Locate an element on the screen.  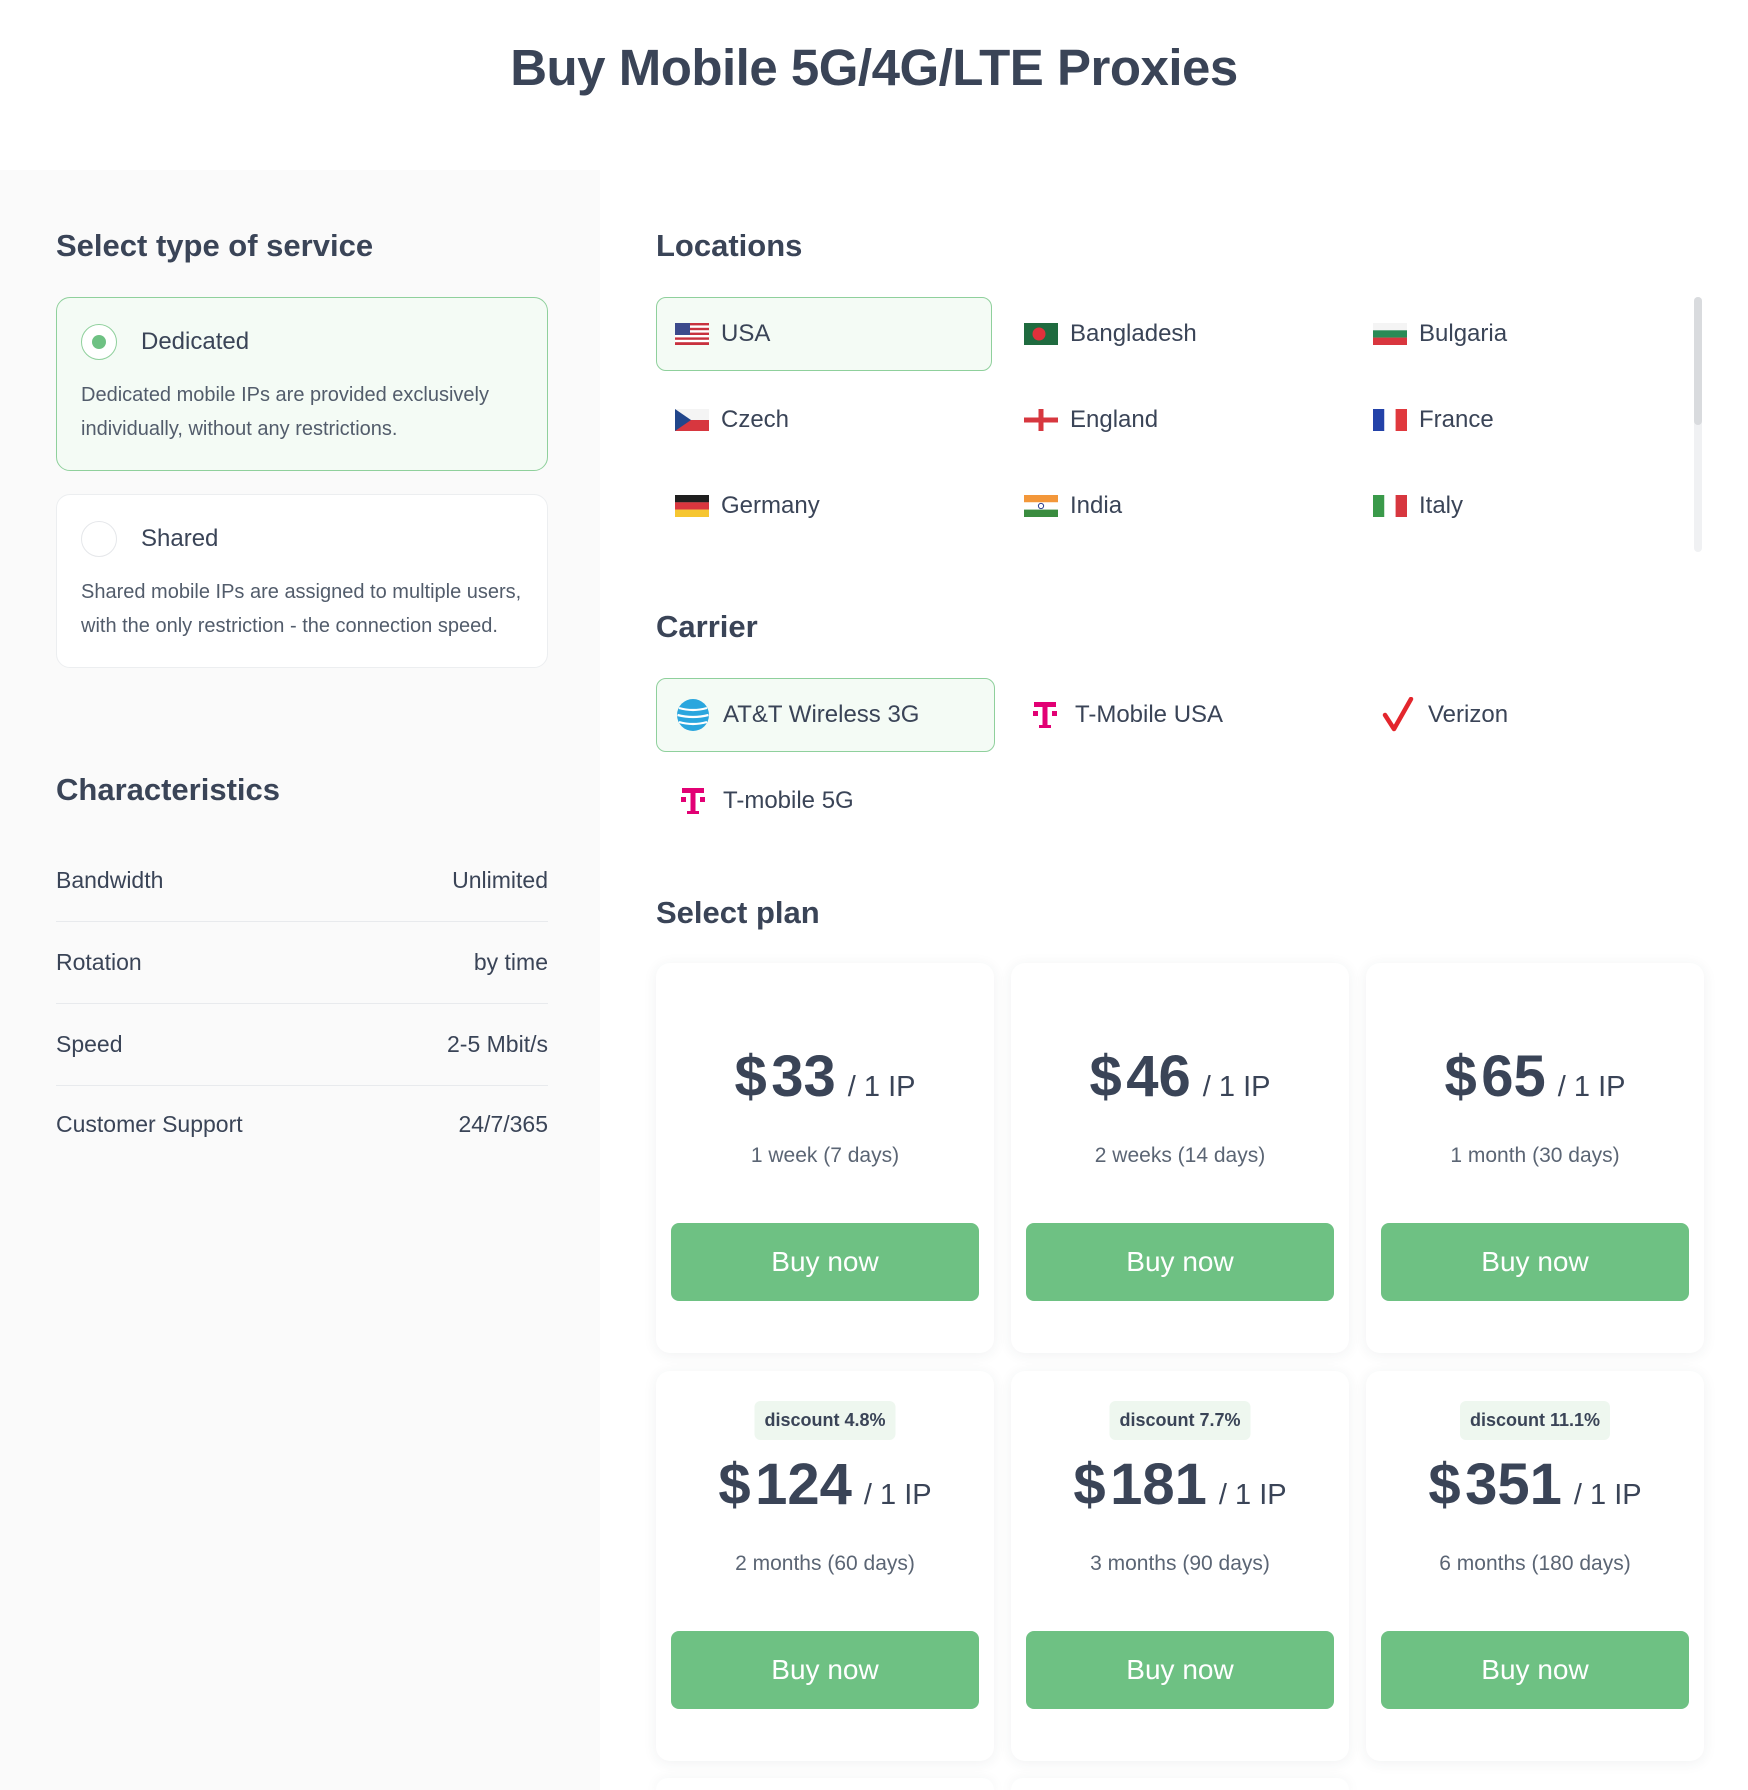
plans-title: Select plan is located at coordinates (738, 912).